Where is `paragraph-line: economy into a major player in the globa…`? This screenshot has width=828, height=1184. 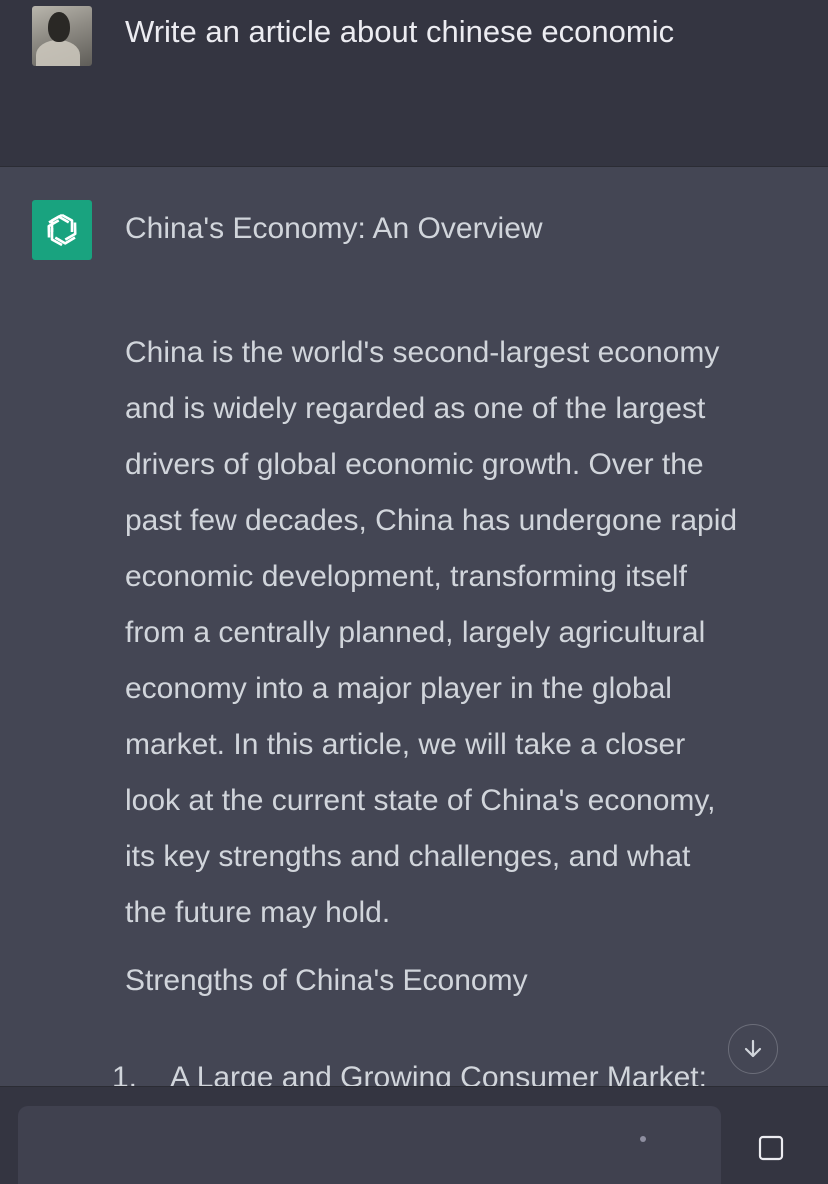
paragraph-line: economy into a major player in the globa… is located at coordinates (398, 688).